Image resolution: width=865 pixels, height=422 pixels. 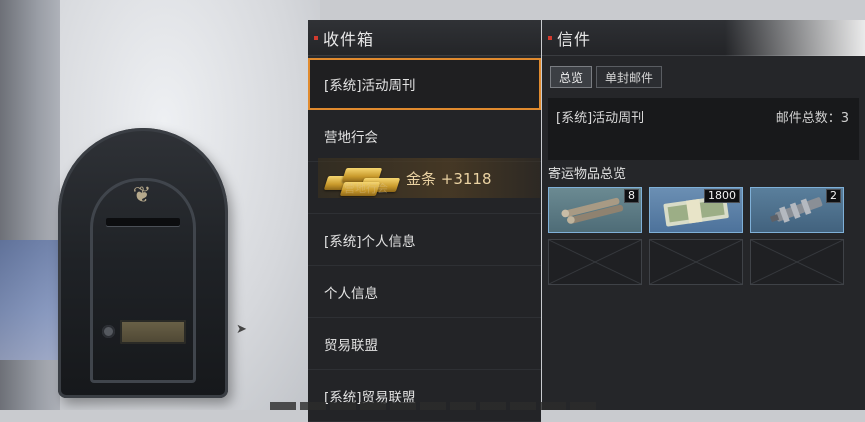 I want to click on reward-text: 金条 +3118, so click(x=449, y=179).